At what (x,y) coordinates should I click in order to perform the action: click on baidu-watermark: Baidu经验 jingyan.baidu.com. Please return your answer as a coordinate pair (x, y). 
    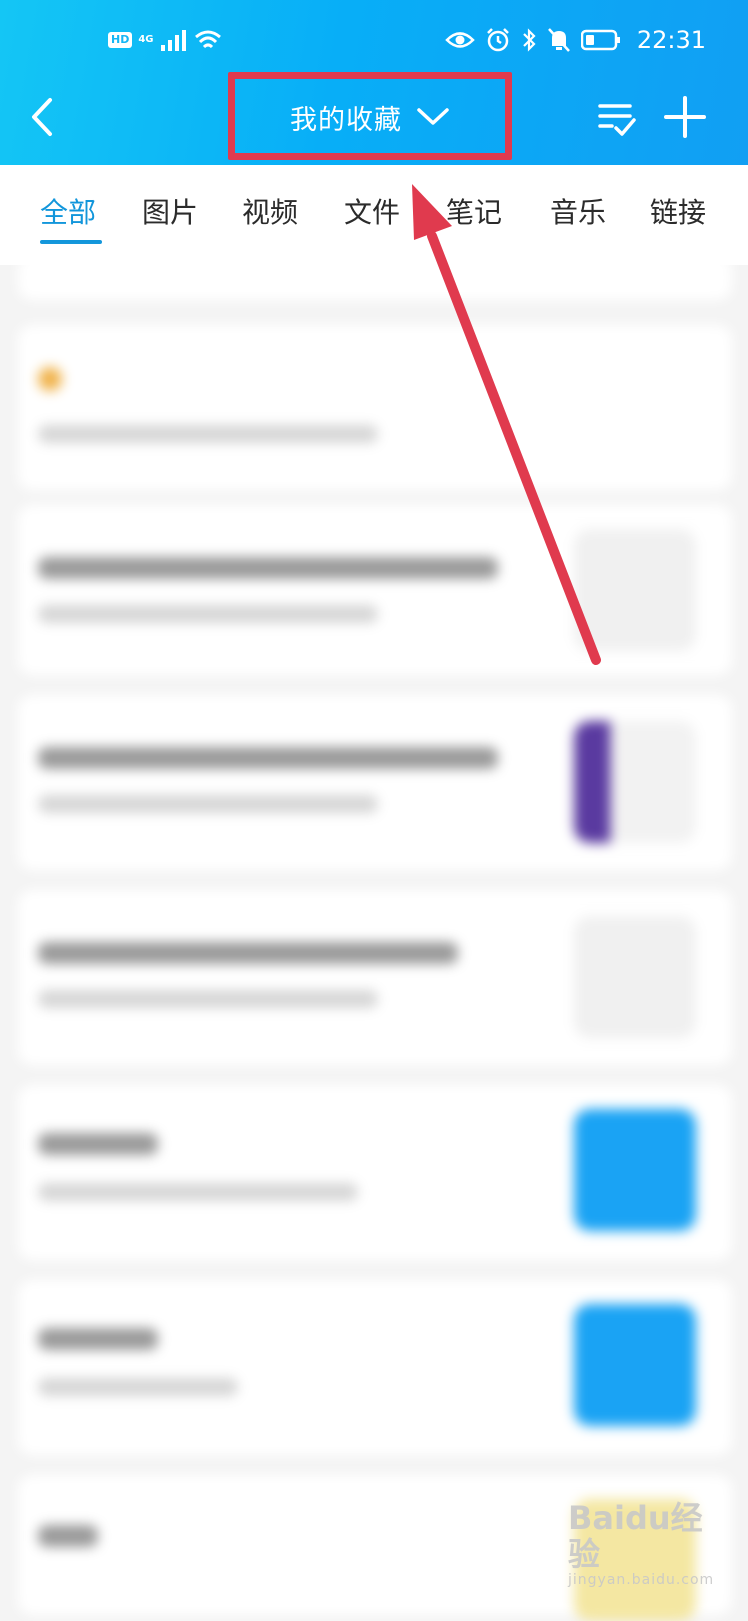
    Looking at the image, I should click on (643, 1543).